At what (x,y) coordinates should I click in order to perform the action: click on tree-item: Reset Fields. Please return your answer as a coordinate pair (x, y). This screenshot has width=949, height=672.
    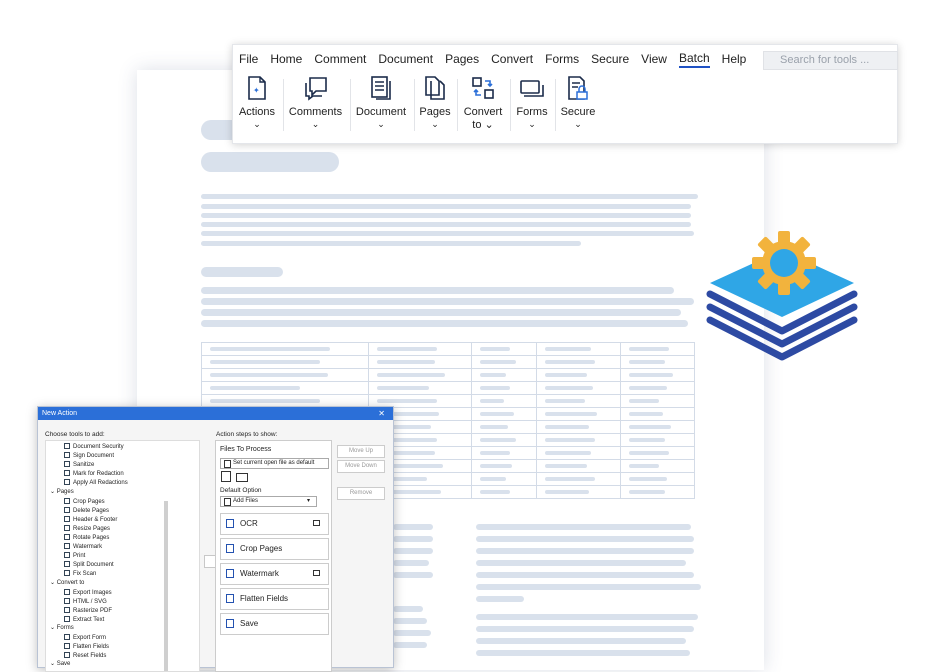
    Looking at the image, I should click on (85, 656).